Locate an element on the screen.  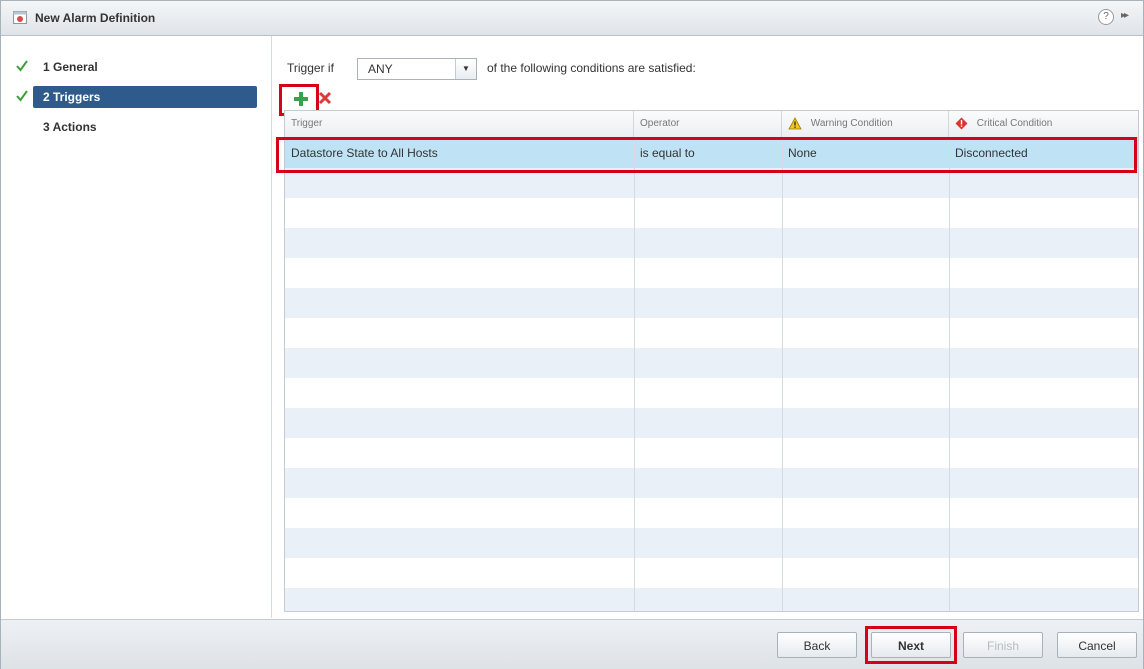
trigger-mode-value: ANY is located at coordinates (380, 69).